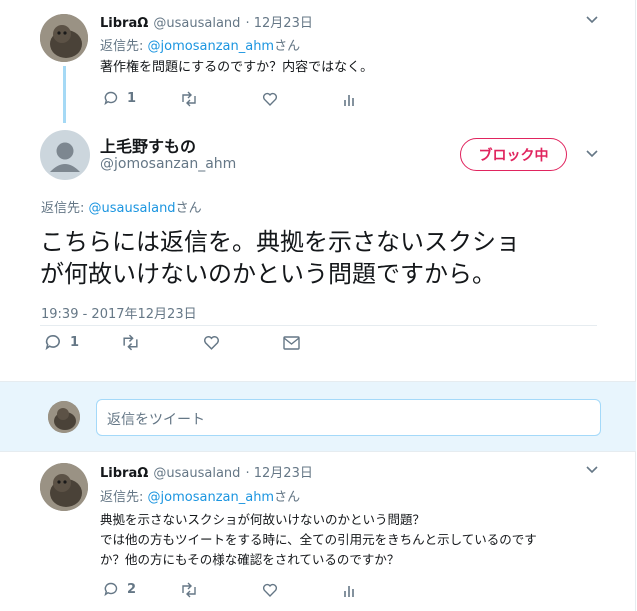 This screenshot has width=637, height=611. What do you see at coordinates (263, 519) in the screenshot?
I see `tweet-text-line: 典拠を示さないスクショが何故いけないのかという問題？` at bounding box center [263, 519].